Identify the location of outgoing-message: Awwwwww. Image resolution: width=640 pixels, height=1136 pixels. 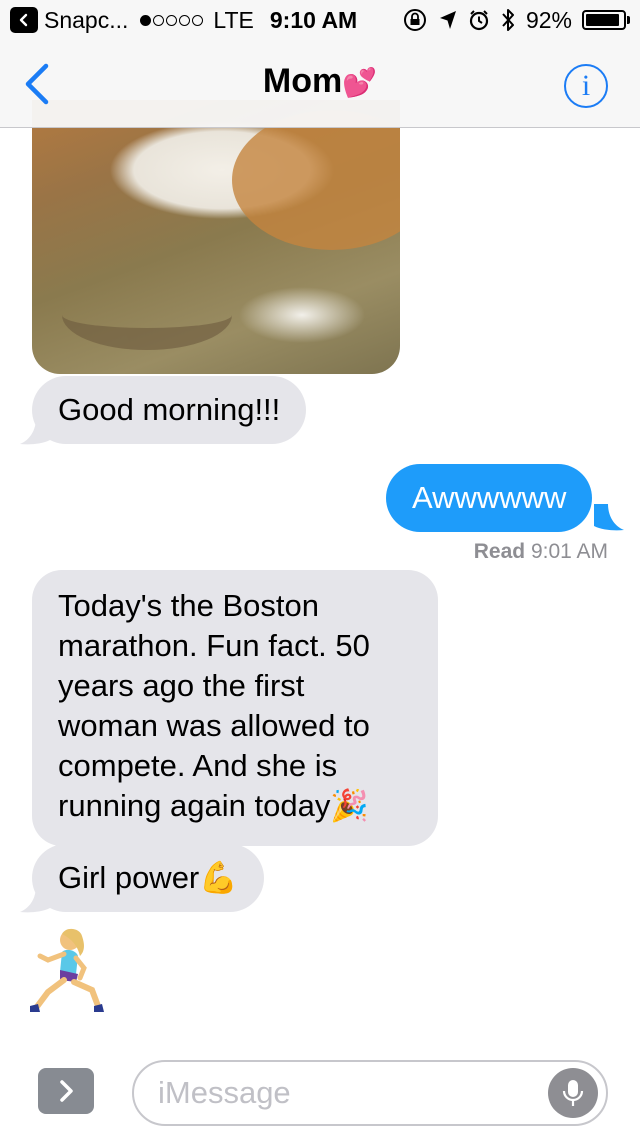
(489, 498).